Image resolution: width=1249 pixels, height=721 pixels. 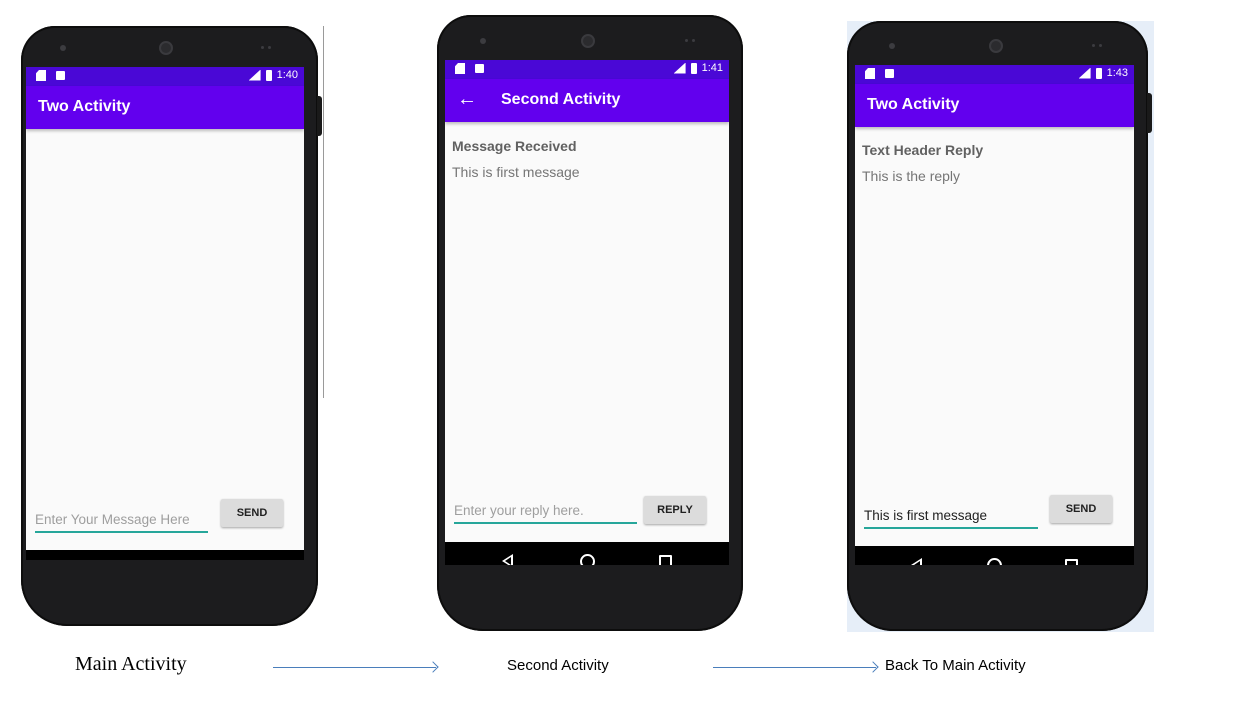 I want to click on status-time: 1:41, so click(x=712, y=68).